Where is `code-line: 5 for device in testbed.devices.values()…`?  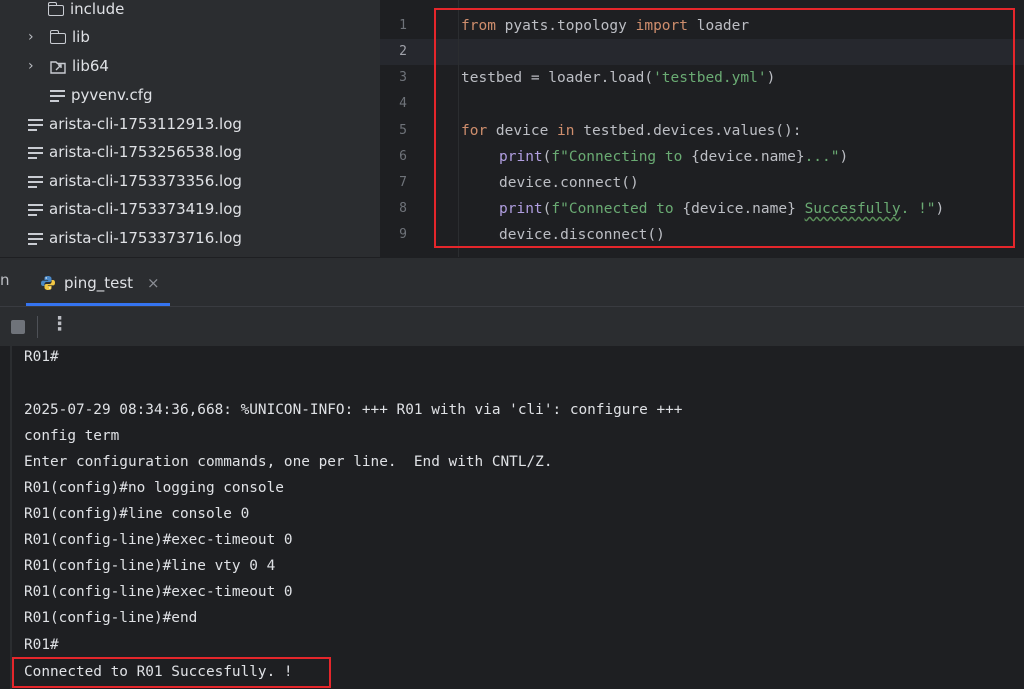
code-line: 5 for device in testbed.devices.values()… is located at coordinates (702, 131).